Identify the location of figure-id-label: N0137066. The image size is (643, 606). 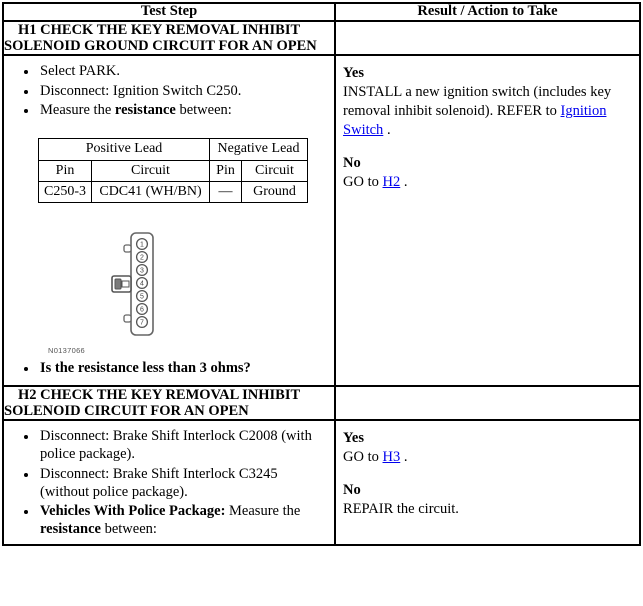
(67, 351).